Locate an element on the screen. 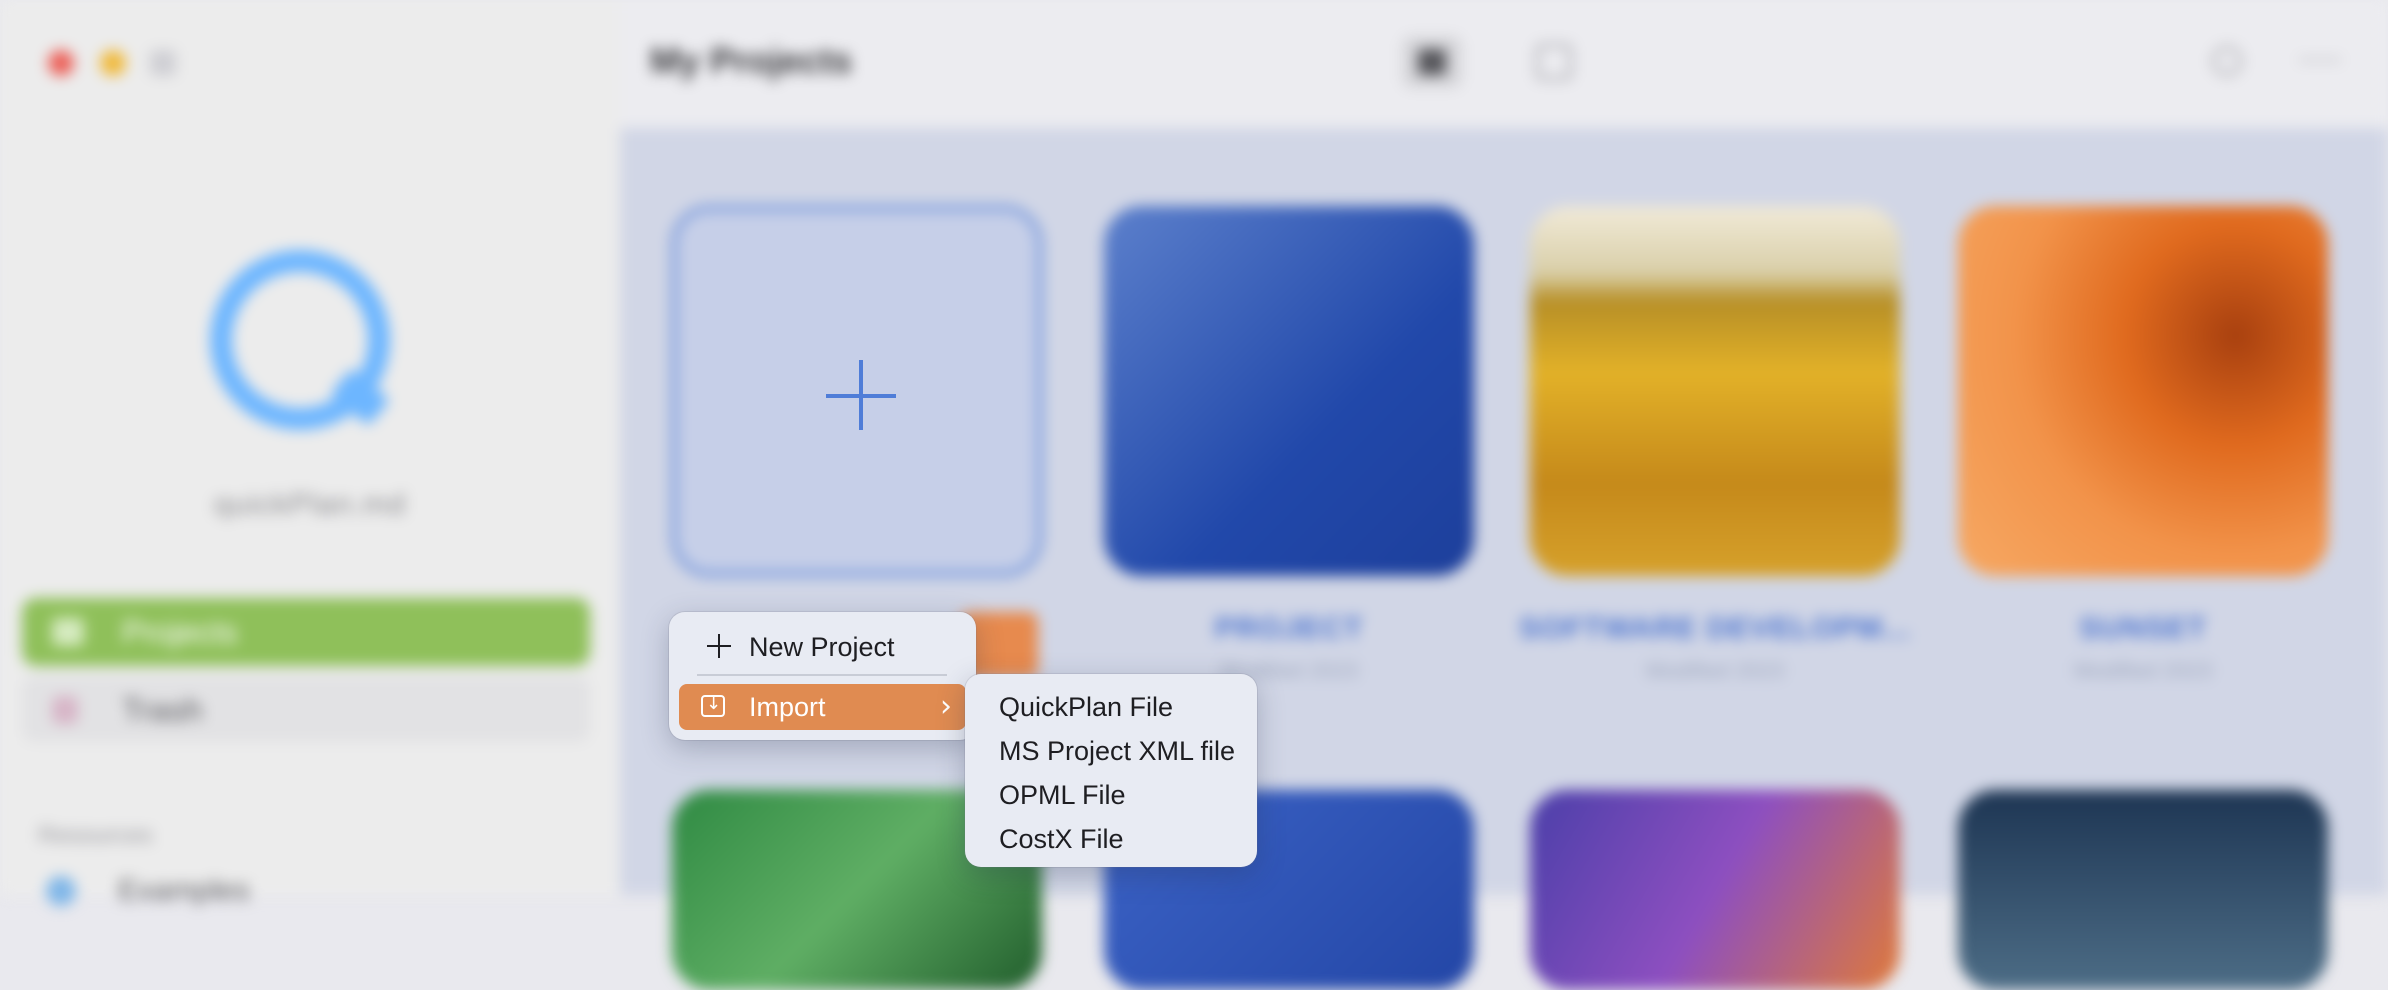  submenu-item-quickplan-file: QuickPlan File is located at coordinates (1111, 707).